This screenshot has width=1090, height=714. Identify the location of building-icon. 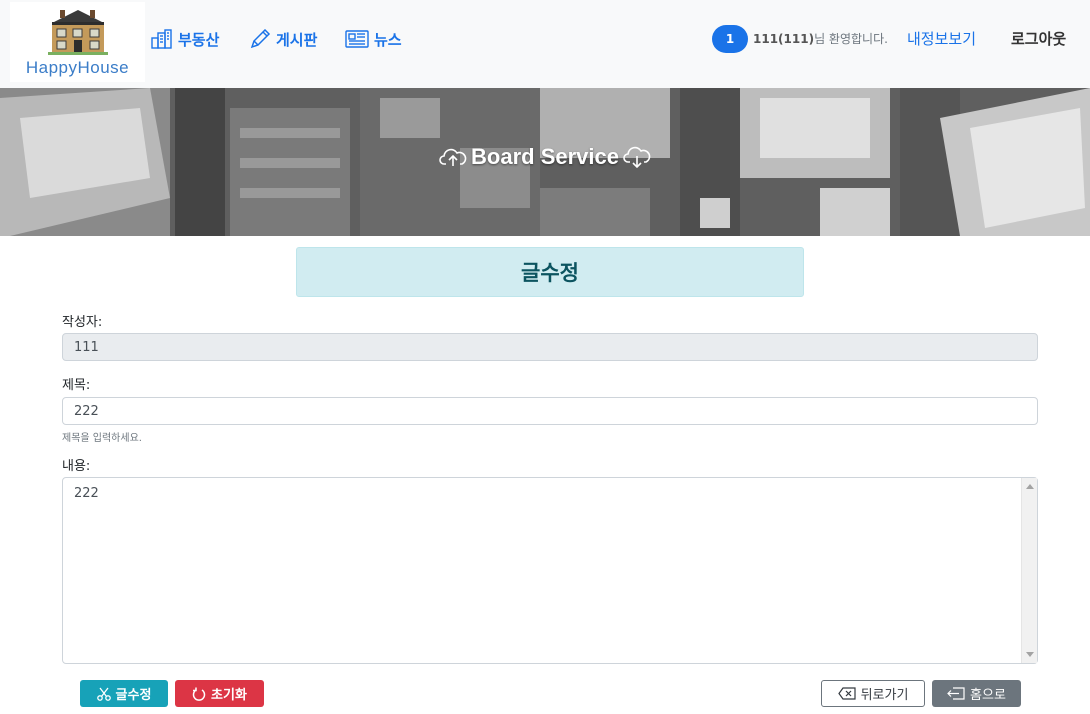
(161, 39).